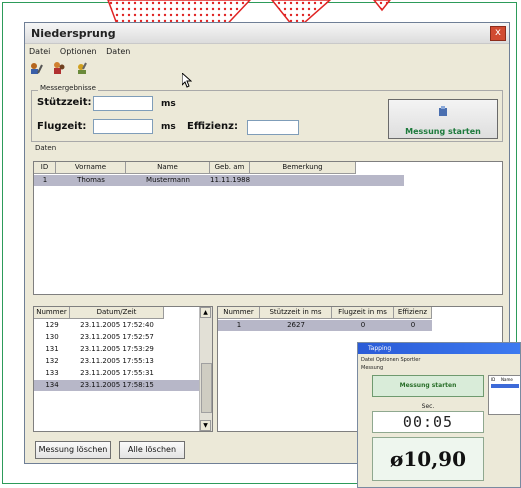 Image resolution: width=521 pixels, height=488 pixels. I want to click on table-row: 130 23.11.2005 17:52:57, so click(123, 337).